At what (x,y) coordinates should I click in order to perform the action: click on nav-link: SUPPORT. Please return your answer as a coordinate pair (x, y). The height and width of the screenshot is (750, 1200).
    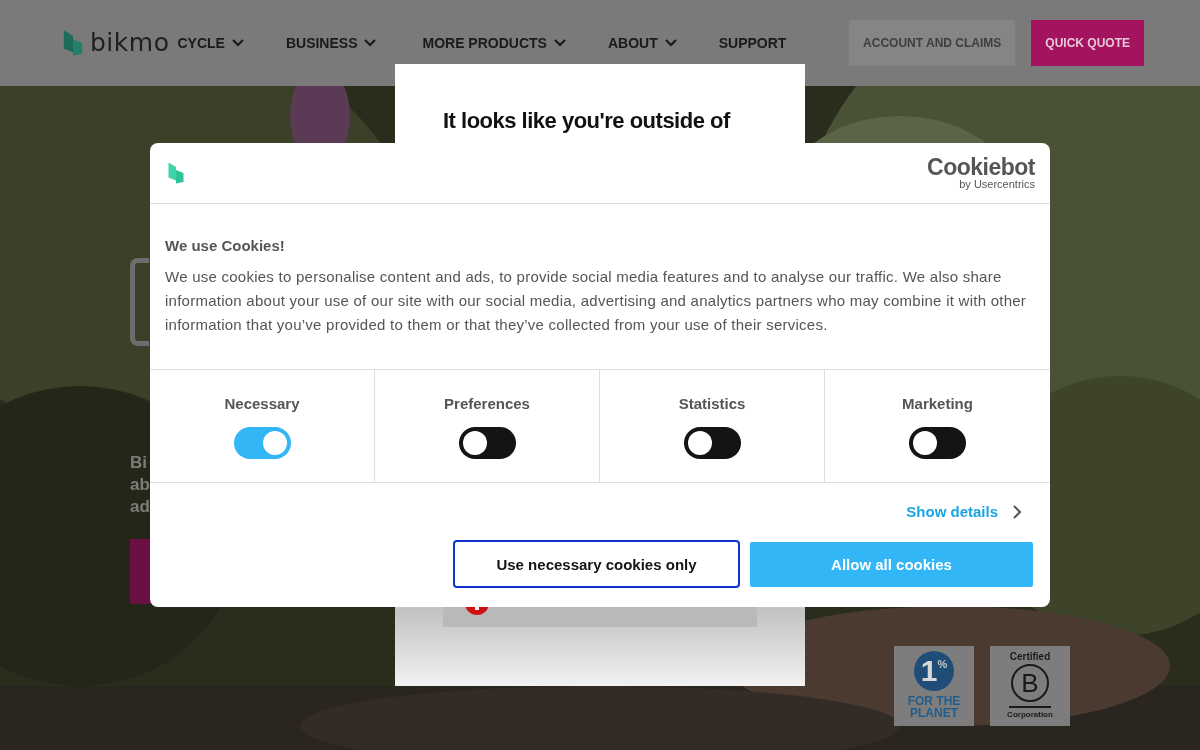
    Looking at the image, I should click on (752, 43).